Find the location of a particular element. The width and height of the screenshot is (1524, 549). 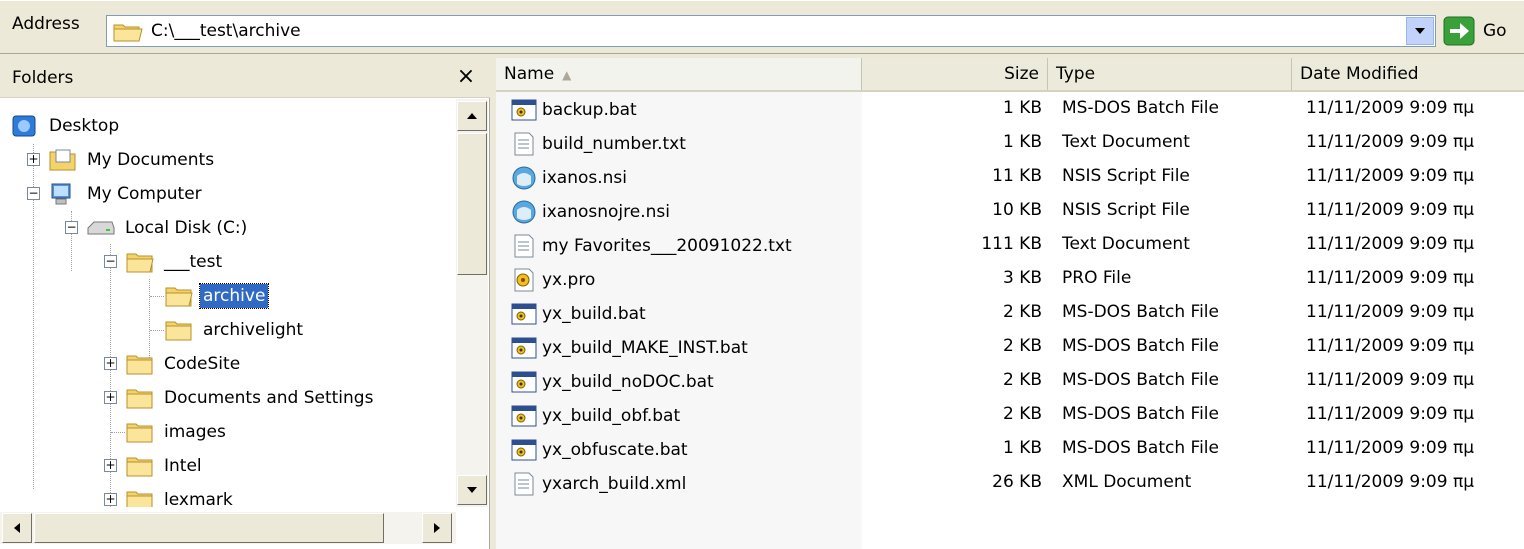

folder-tree-horizontal-scrollbar is located at coordinates (228, 528).